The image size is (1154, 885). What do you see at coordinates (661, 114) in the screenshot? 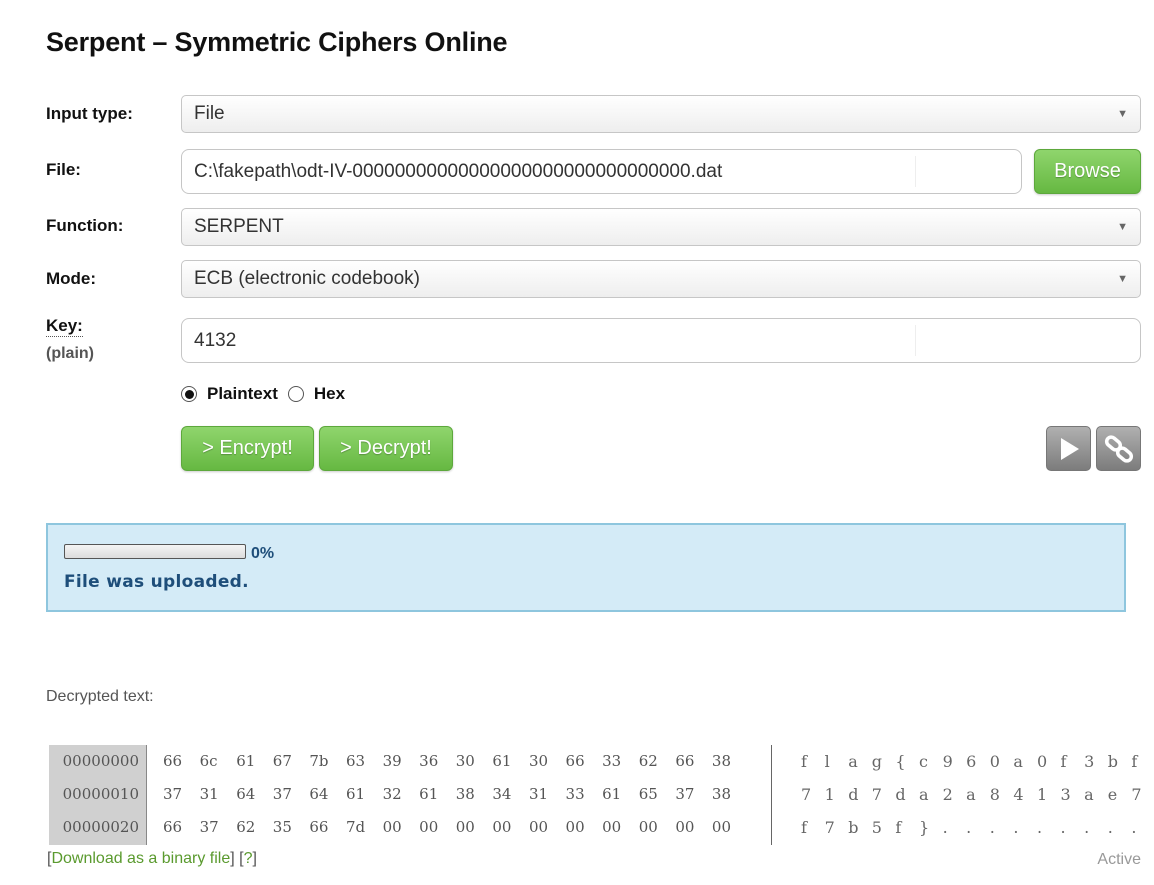
I see `input-type-select: File ▼` at bounding box center [661, 114].